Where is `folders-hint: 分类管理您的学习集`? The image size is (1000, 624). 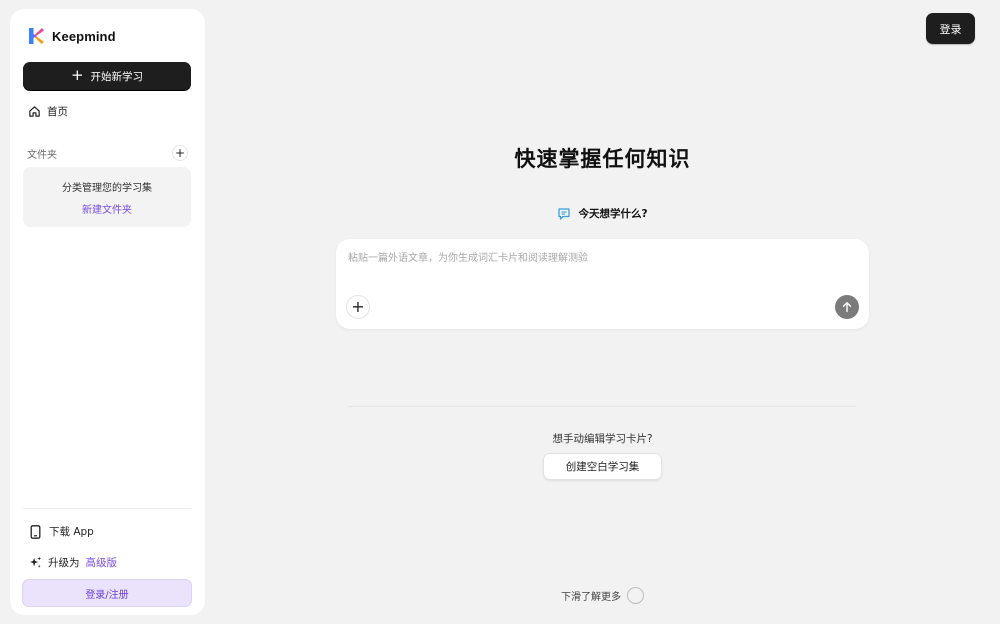 folders-hint: 分类管理您的学习集 is located at coordinates (107, 188).